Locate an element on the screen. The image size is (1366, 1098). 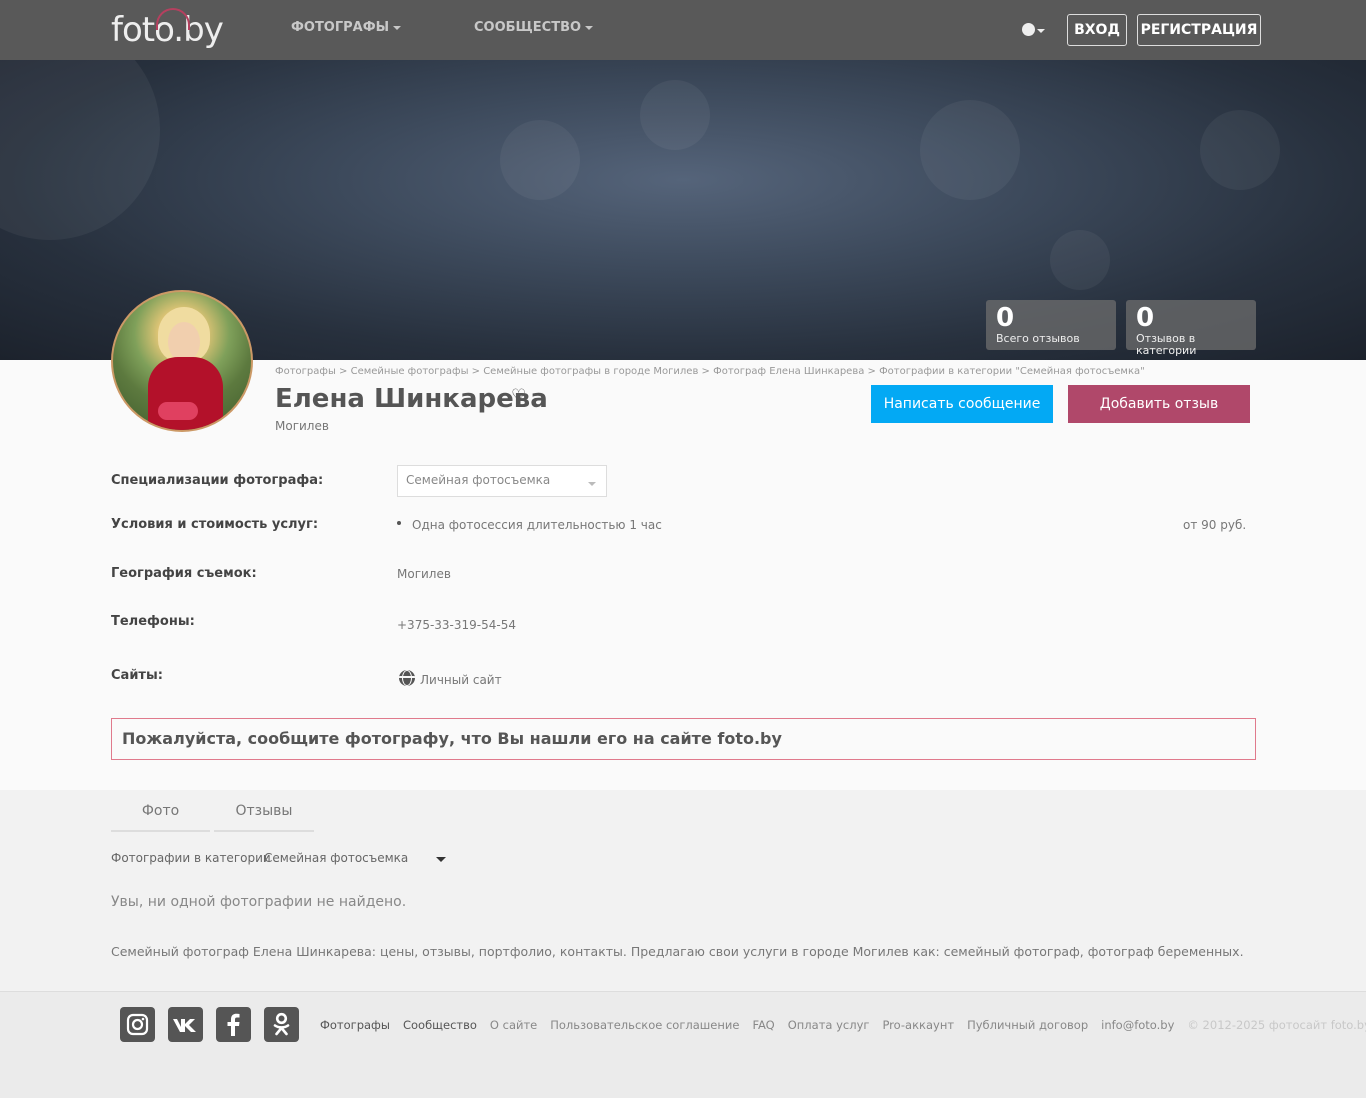
register-button: РЕГИСТРАЦИЯ is located at coordinates (1199, 30).